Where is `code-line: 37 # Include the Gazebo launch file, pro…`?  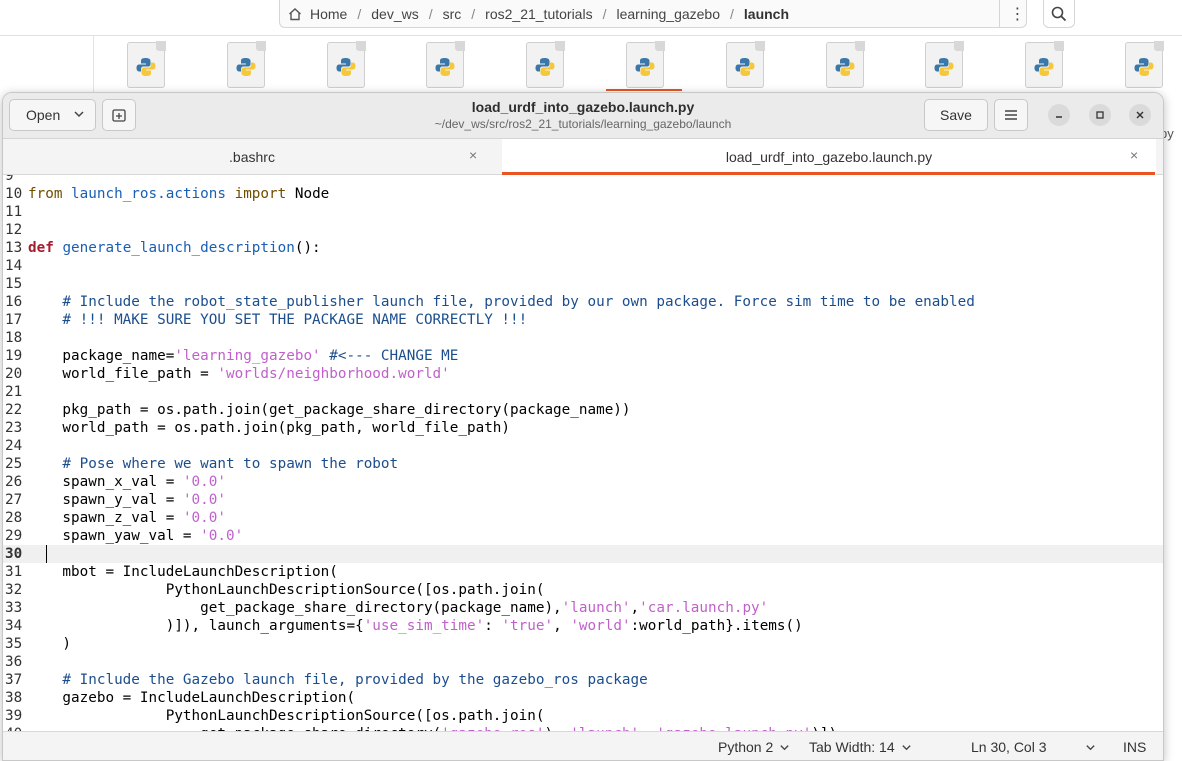
code-line: 37 # Include the Gazebo launch file, pro… is located at coordinates (583, 680).